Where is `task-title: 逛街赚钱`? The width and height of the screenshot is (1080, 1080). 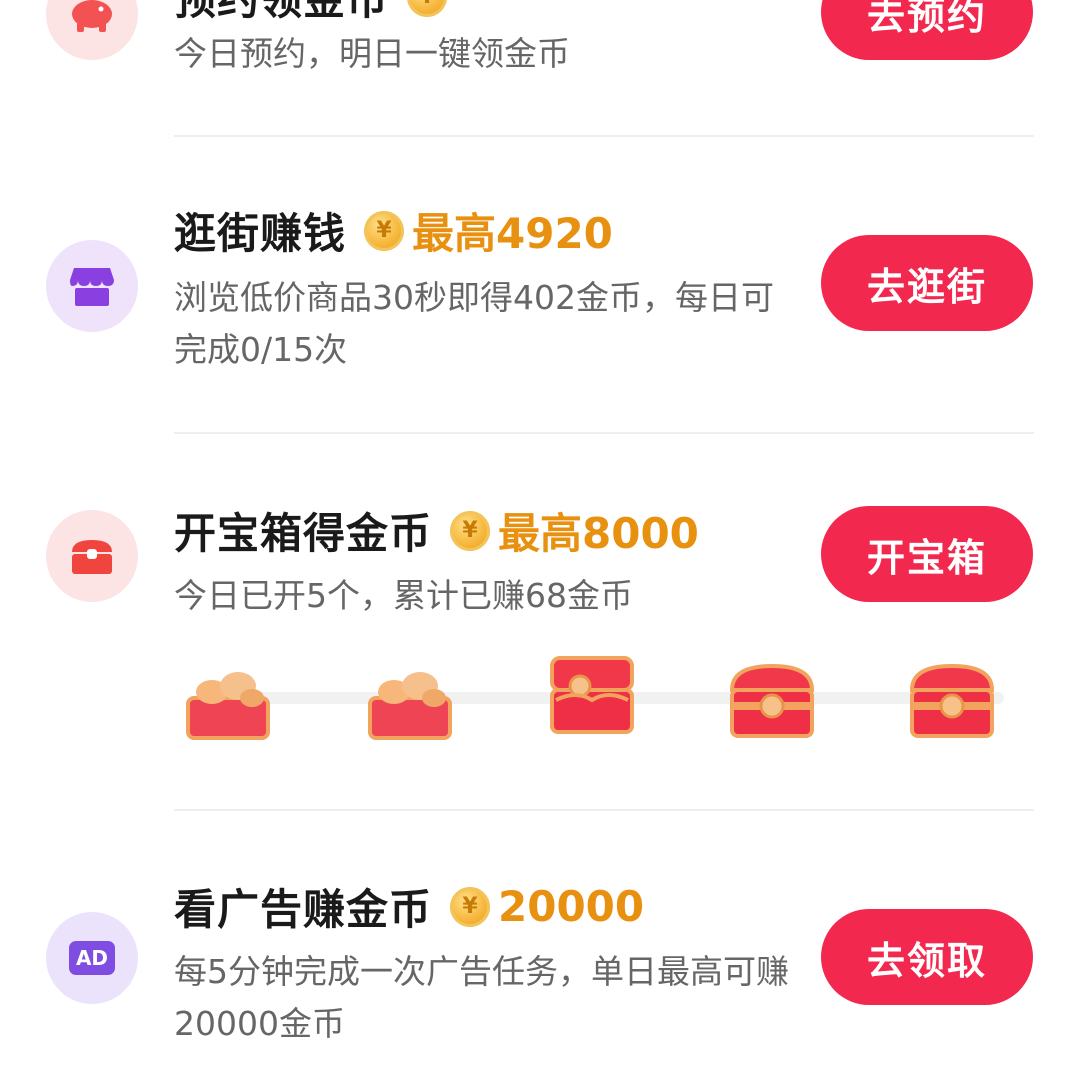
task-title: 逛街赚钱 is located at coordinates (260, 233).